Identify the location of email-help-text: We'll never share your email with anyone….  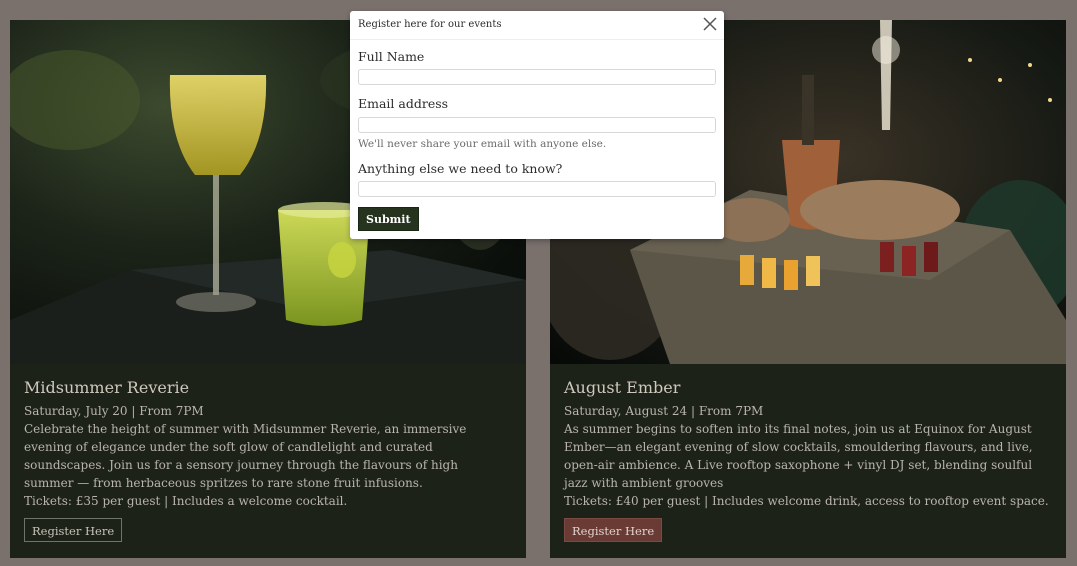
(482, 144).